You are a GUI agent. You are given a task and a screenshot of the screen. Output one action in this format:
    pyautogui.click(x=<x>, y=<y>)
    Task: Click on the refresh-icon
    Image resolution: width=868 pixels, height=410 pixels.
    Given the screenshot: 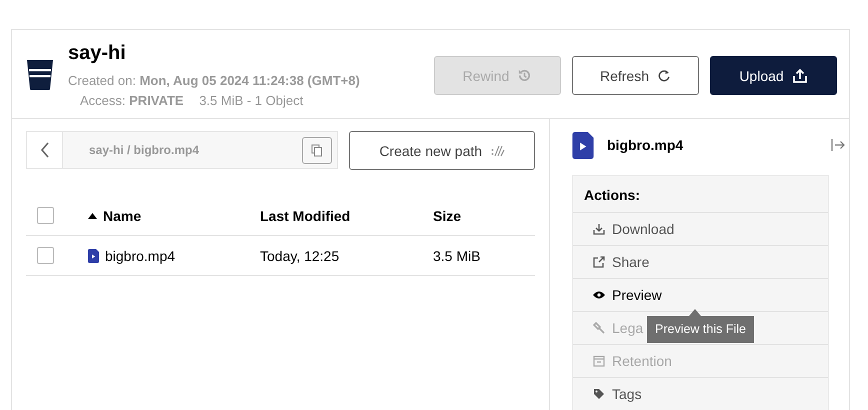 What is the action you would take?
    pyautogui.click(x=664, y=75)
    